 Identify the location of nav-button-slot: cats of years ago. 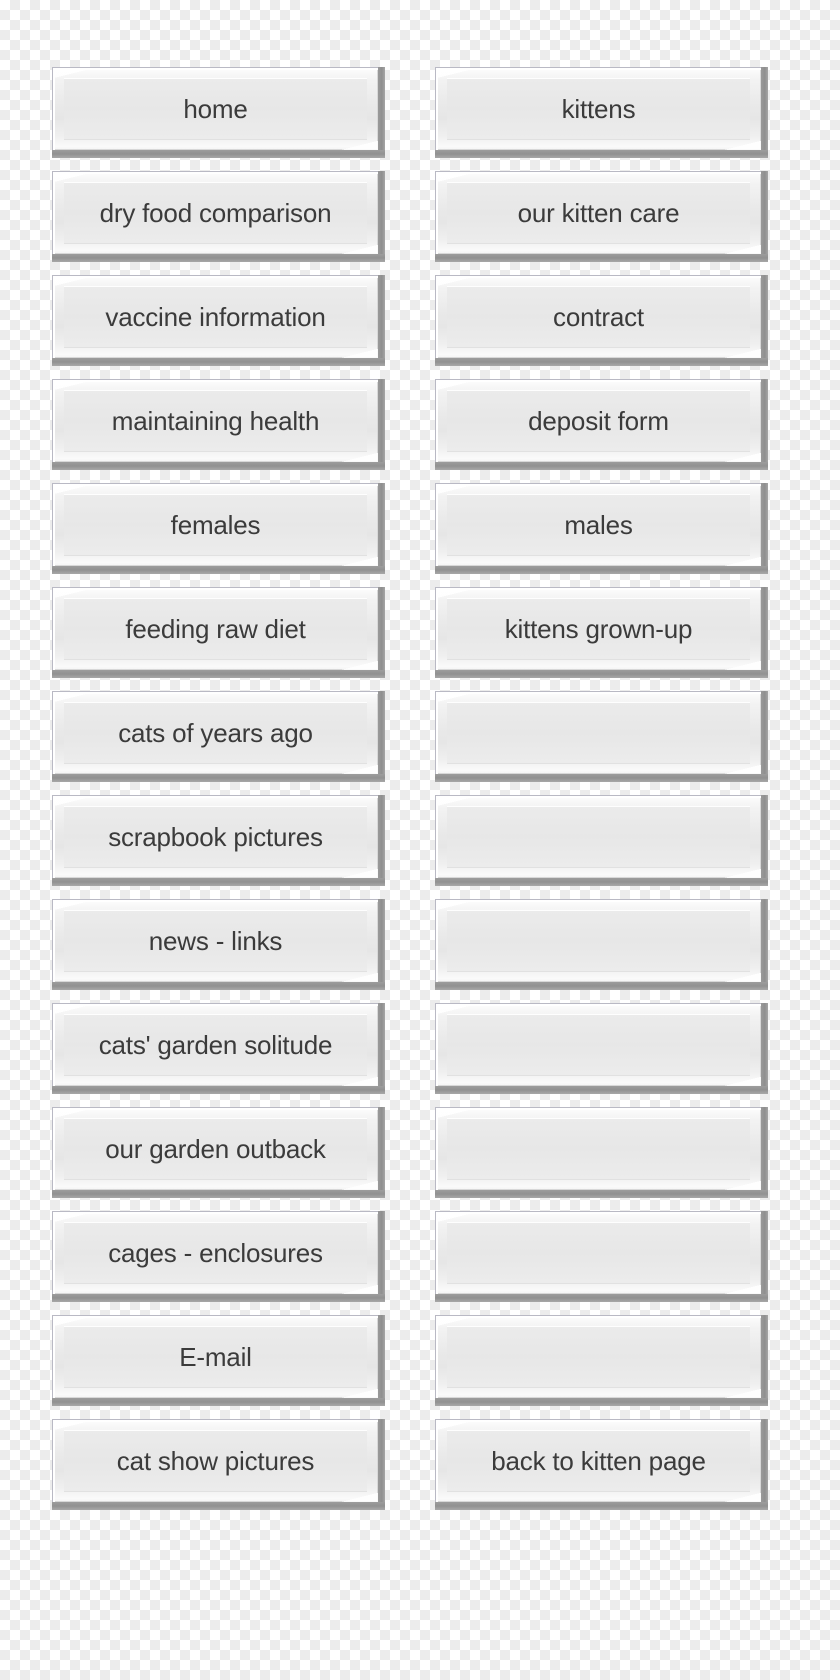
(218, 736).